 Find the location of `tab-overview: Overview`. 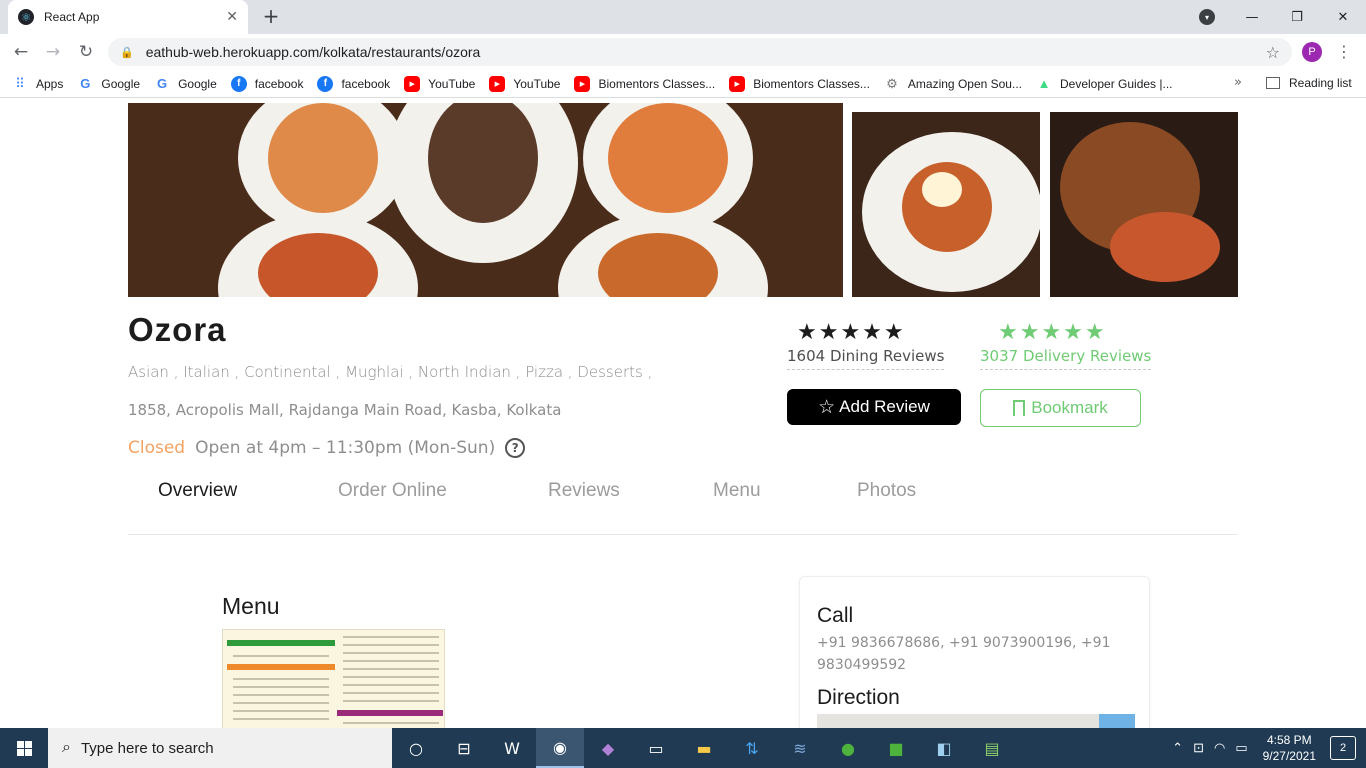

tab-overview: Overview is located at coordinates (197, 491).